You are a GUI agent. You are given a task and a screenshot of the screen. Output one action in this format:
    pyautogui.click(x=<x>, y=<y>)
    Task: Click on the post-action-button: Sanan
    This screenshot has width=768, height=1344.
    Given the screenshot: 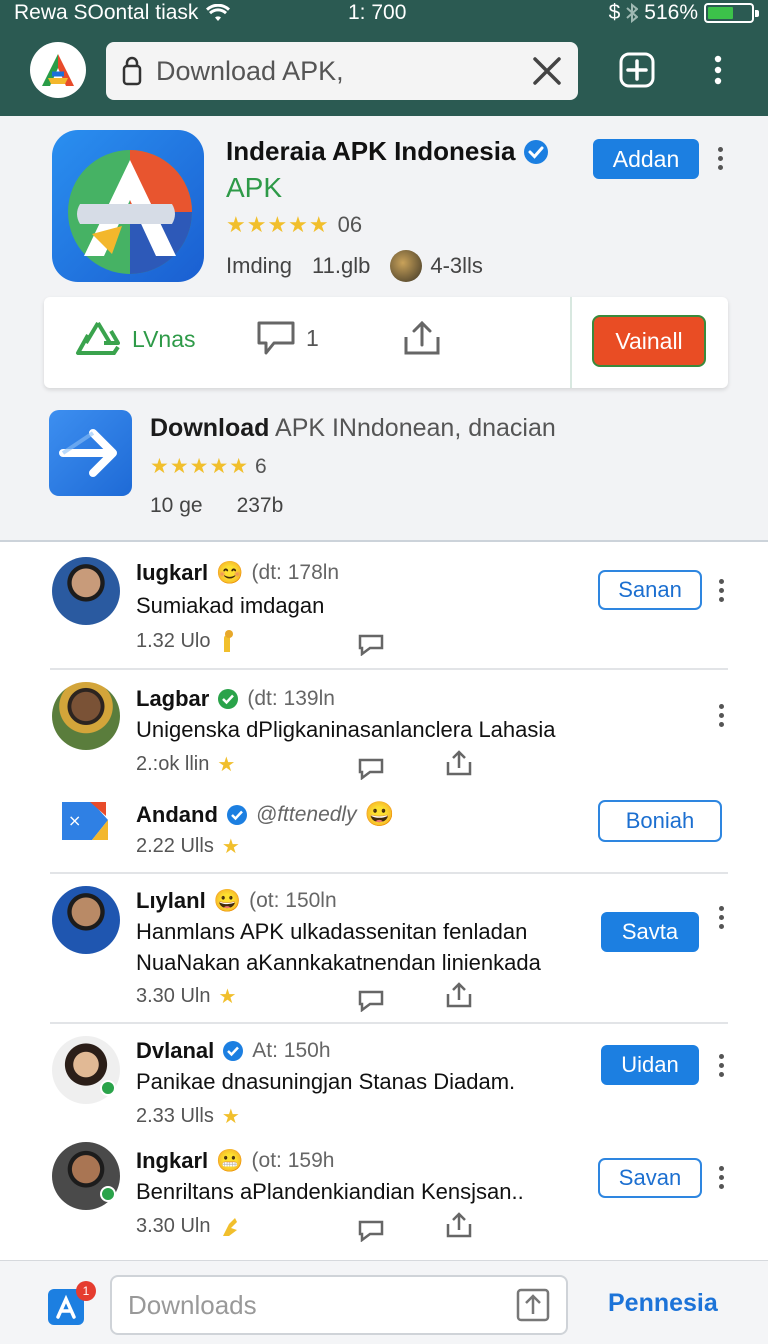 What is the action you would take?
    pyautogui.click(x=650, y=590)
    